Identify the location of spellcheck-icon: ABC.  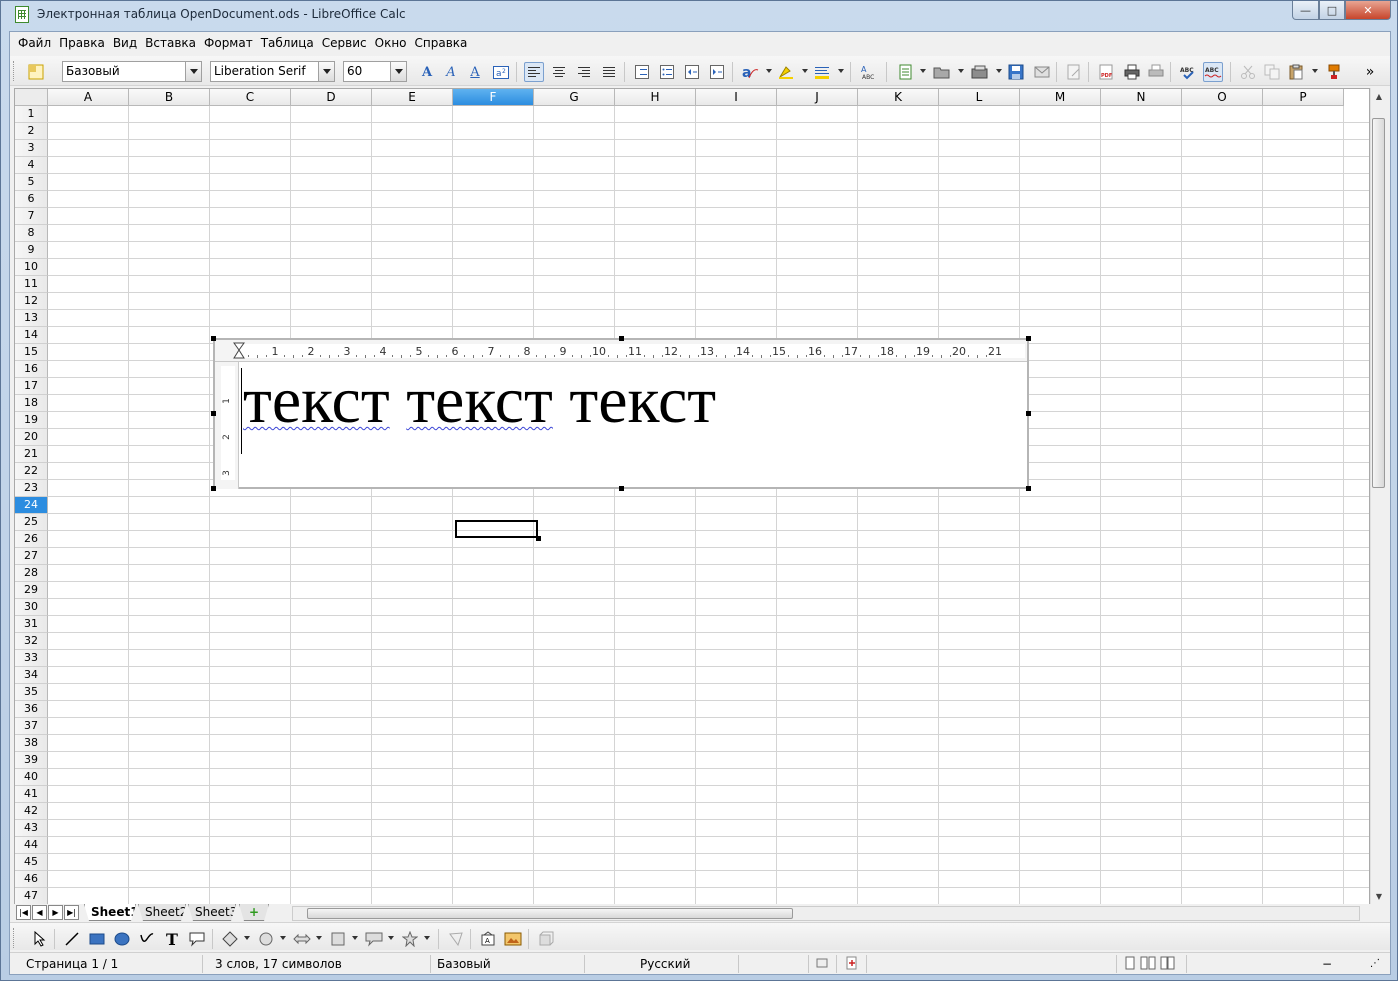
(1188, 72).